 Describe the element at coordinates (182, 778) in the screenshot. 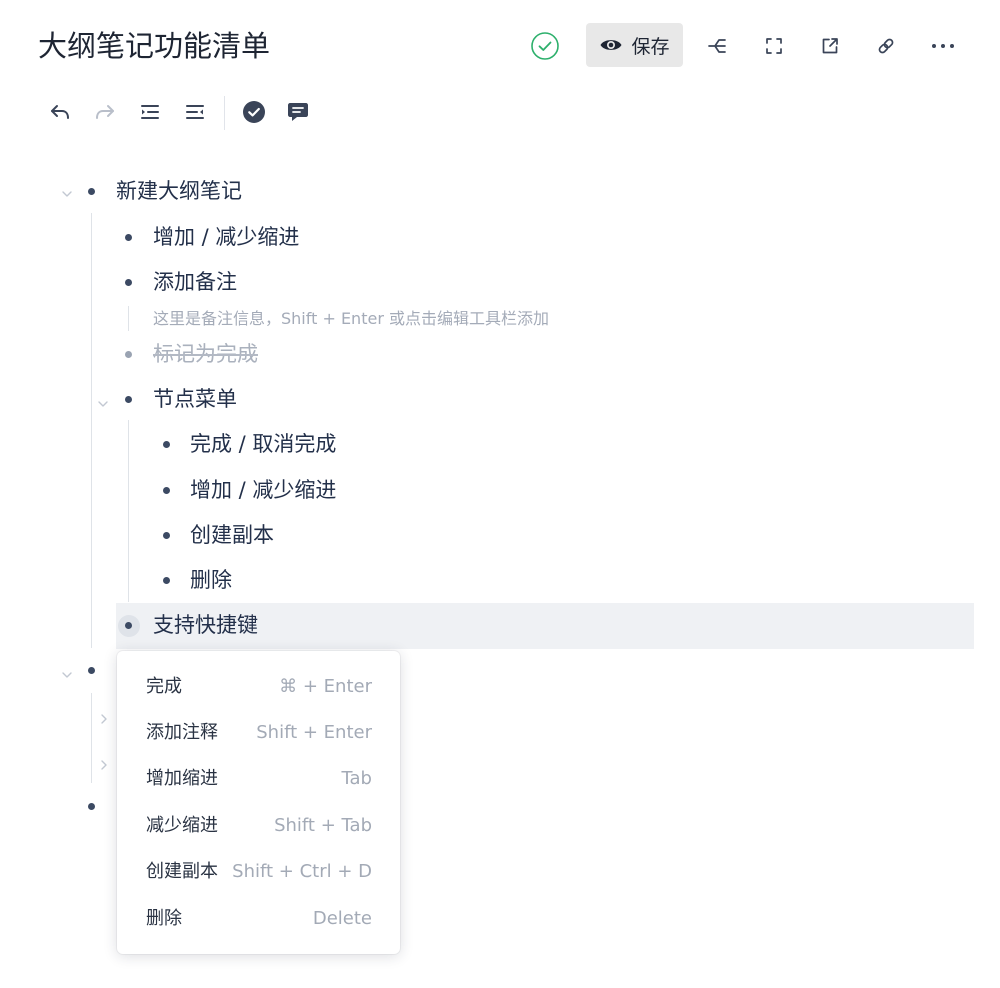

I see `menu-item-label: 增加缩进` at that location.